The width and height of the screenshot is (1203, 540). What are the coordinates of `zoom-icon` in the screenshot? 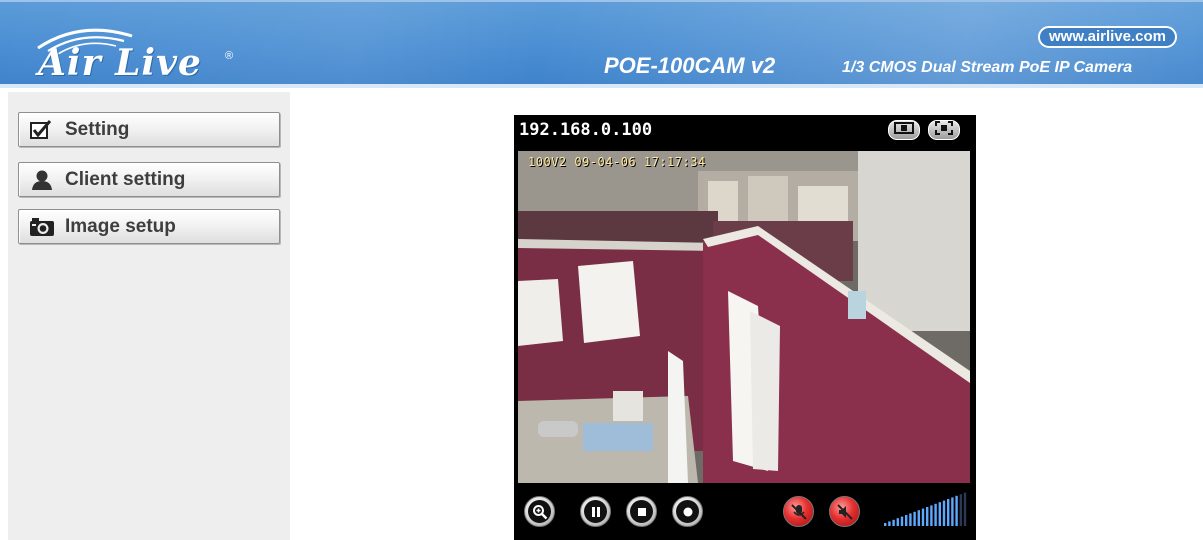 It's located at (539, 511).